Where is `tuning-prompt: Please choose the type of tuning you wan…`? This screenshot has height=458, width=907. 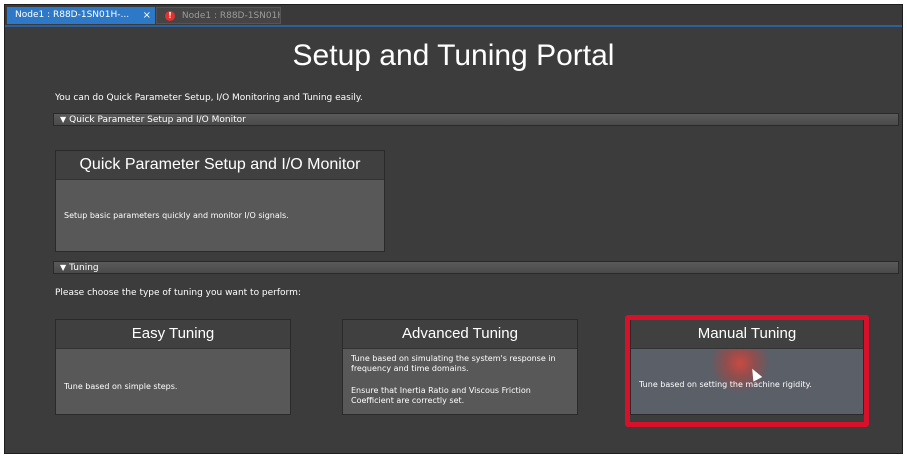
tuning-prompt: Please choose the type of tuning you wan… is located at coordinates (178, 293).